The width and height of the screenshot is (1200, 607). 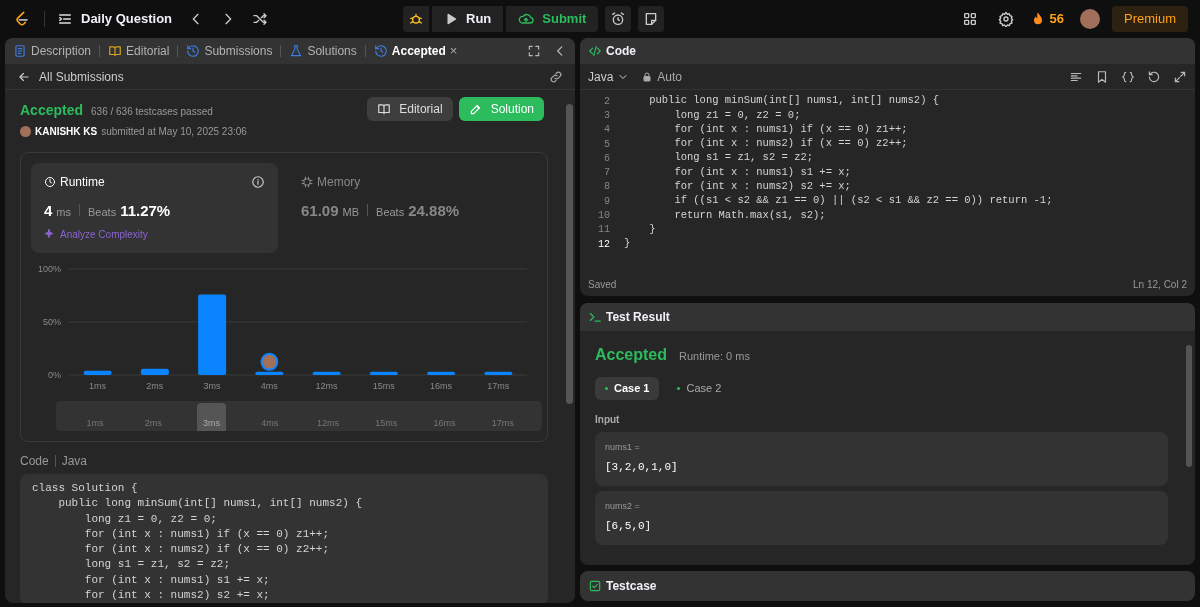 I want to click on line-number: 9, so click(x=606, y=201).